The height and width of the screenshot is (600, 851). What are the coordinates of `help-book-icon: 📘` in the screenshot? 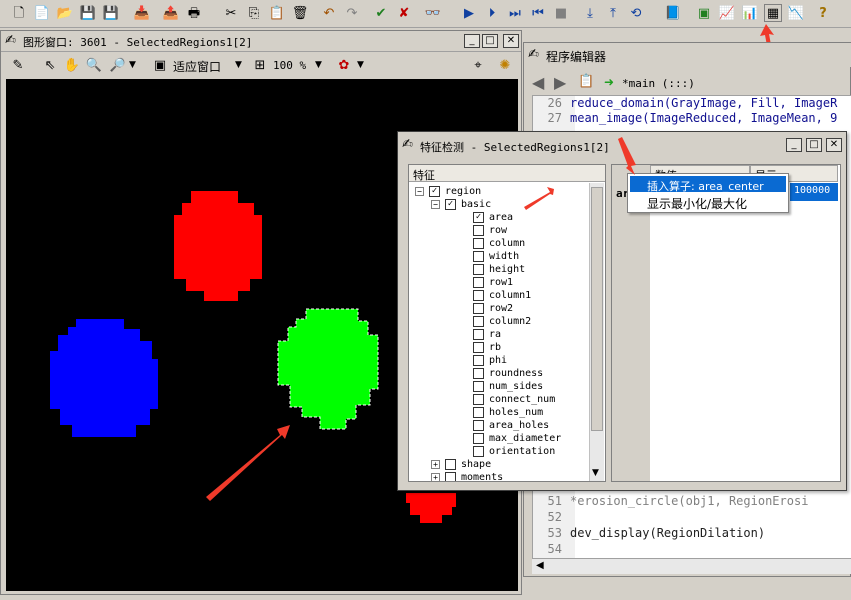 It's located at (673, 13).